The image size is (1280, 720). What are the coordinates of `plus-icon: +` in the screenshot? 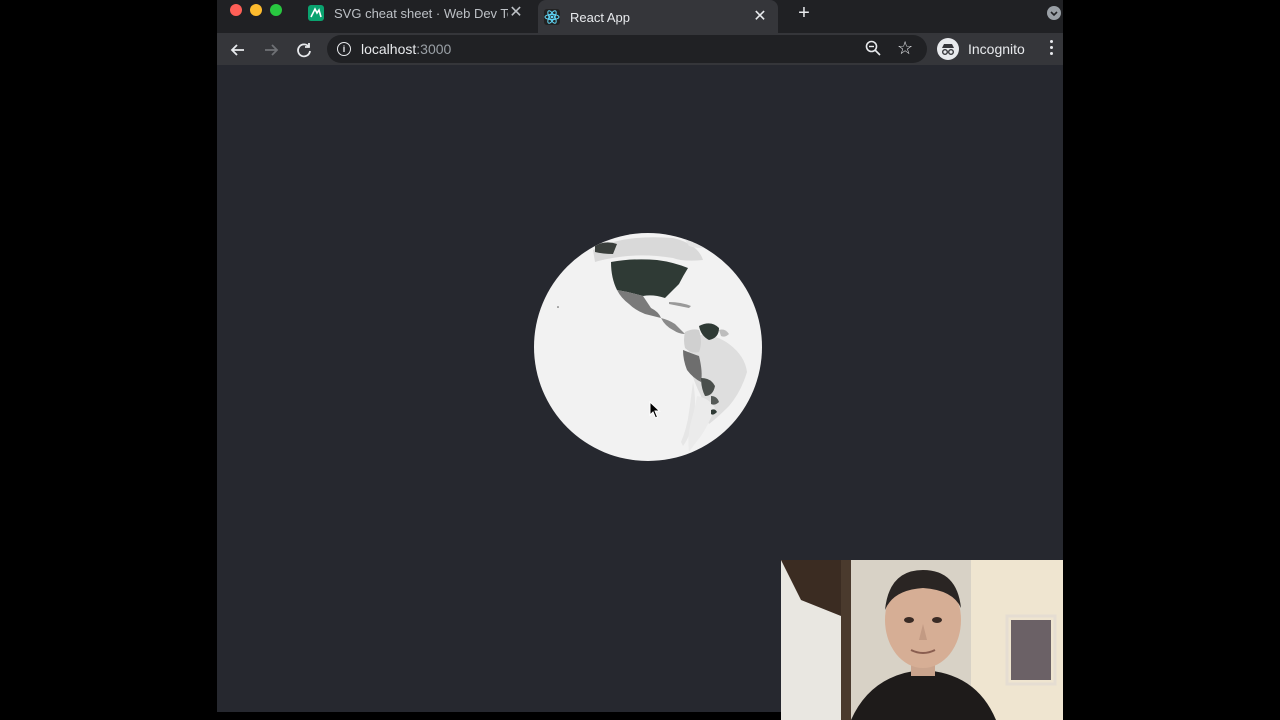 It's located at (804, 13).